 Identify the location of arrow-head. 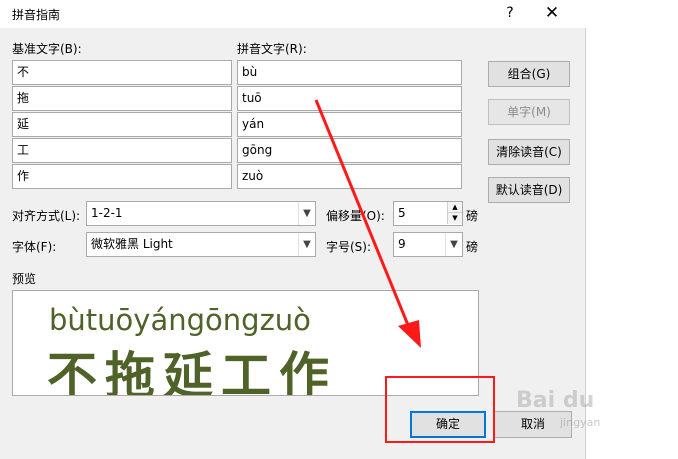
(409, 334).